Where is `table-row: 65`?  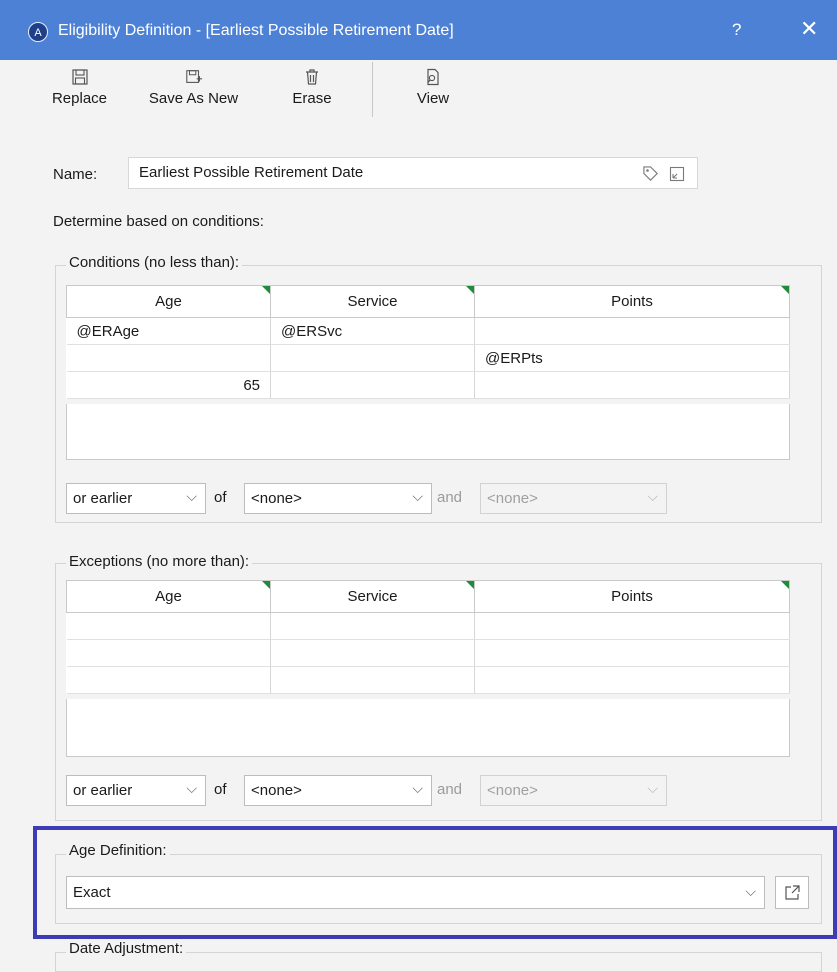
table-row: 65 is located at coordinates (428, 385).